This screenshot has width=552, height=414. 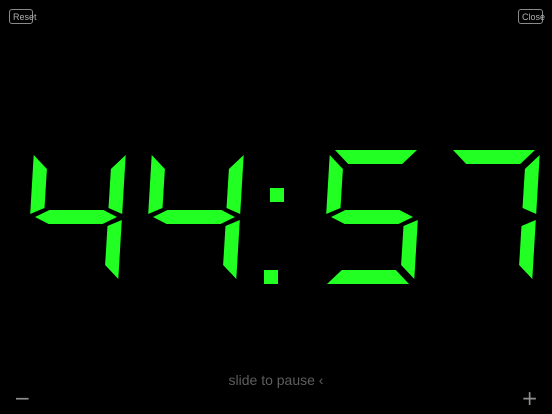 What do you see at coordinates (529, 398) in the screenshot?
I see `plus-button: +` at bounding box center [529, 398].